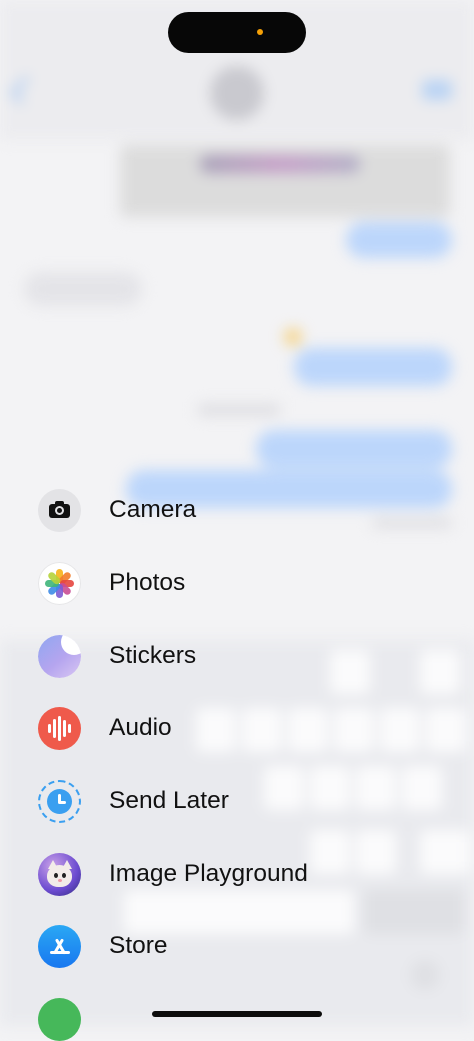 This screenshot has height=1041, width=474. What do you see at coordinates (412, 523) in the screenshot?
I see `delivered-label` at bounding box center [412, 523].